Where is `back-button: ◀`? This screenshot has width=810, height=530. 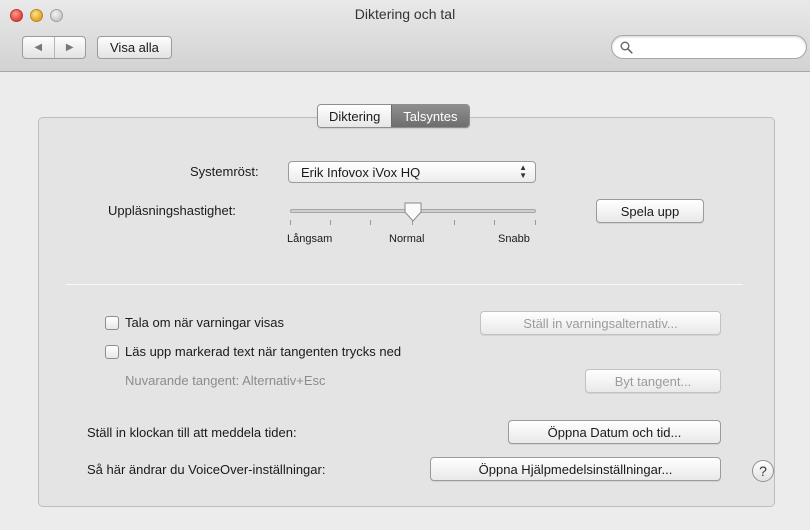 back-button: ◀ is located at coordinates (38, 47).